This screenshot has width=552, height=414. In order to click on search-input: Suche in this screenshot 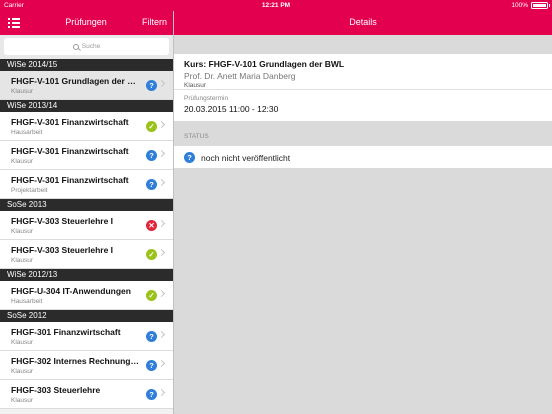, I will do `click(86, 46)`.